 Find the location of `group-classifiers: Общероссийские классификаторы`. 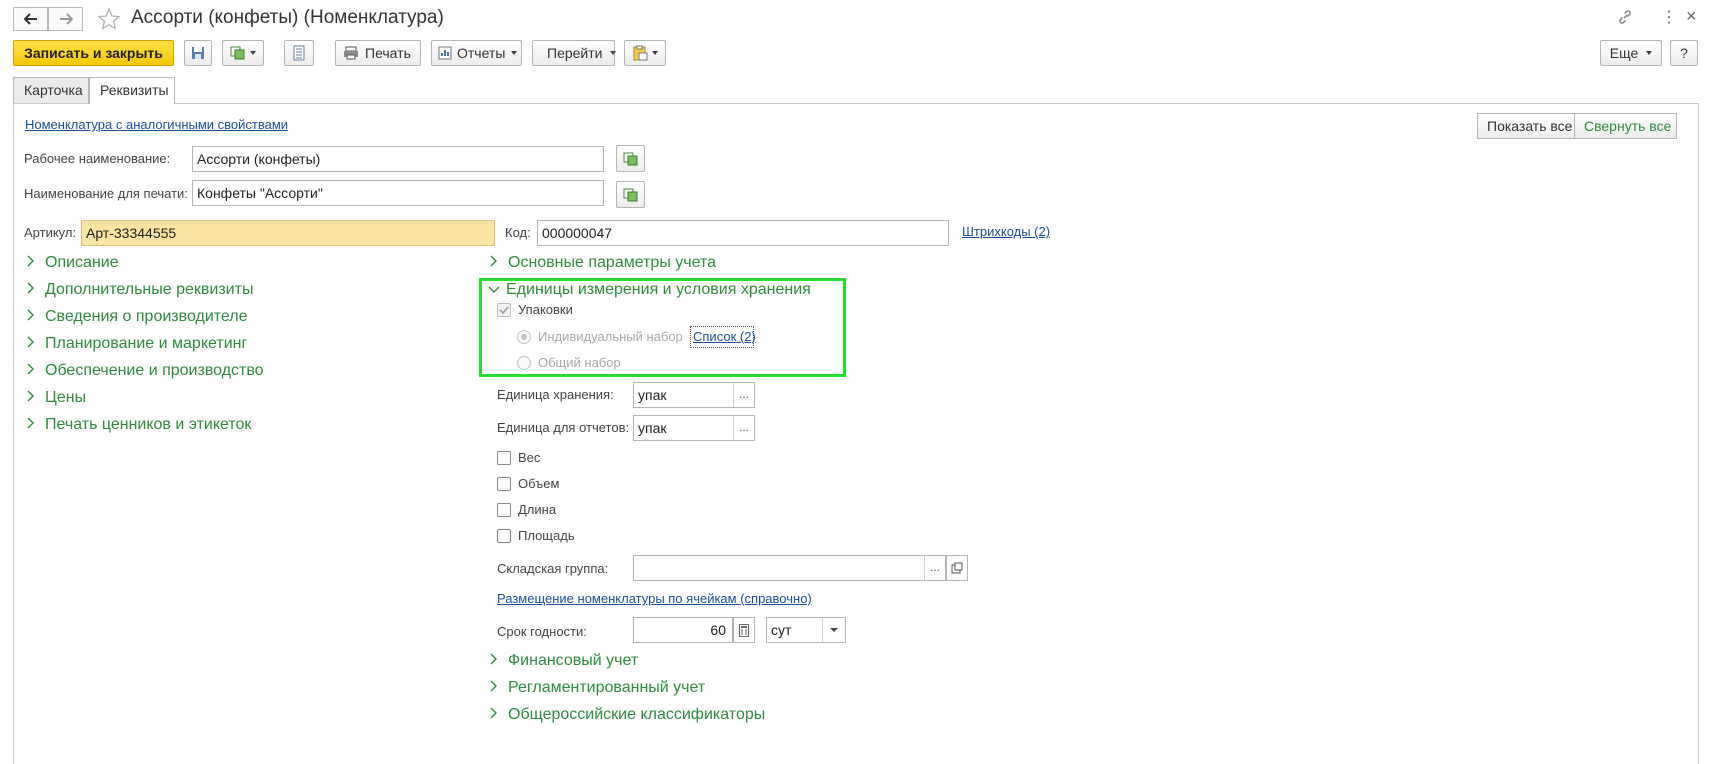

group-classifiers: Общероссийские классификаторы is located at coordinates (627, 715).